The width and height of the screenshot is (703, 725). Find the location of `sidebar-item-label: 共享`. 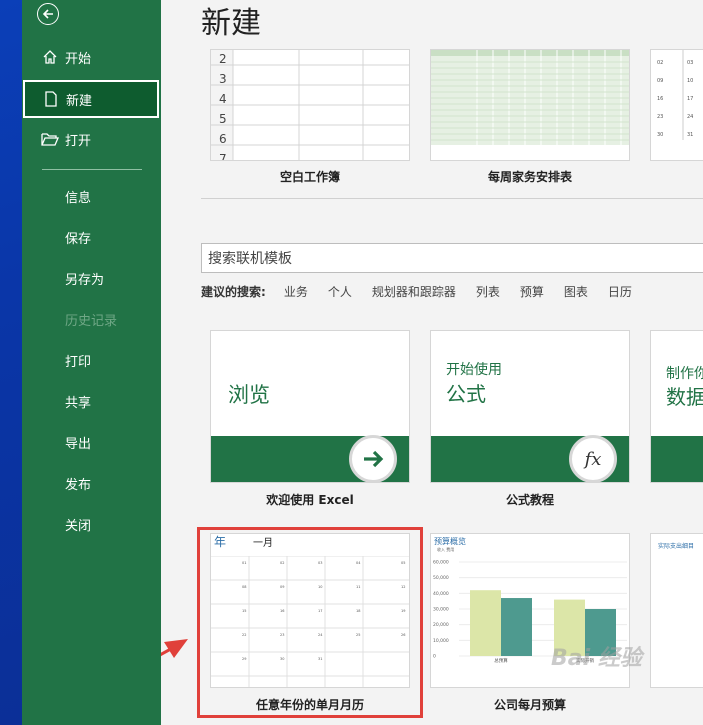

sidebar-item-label: 共享 is located at coordinates (78, 403).